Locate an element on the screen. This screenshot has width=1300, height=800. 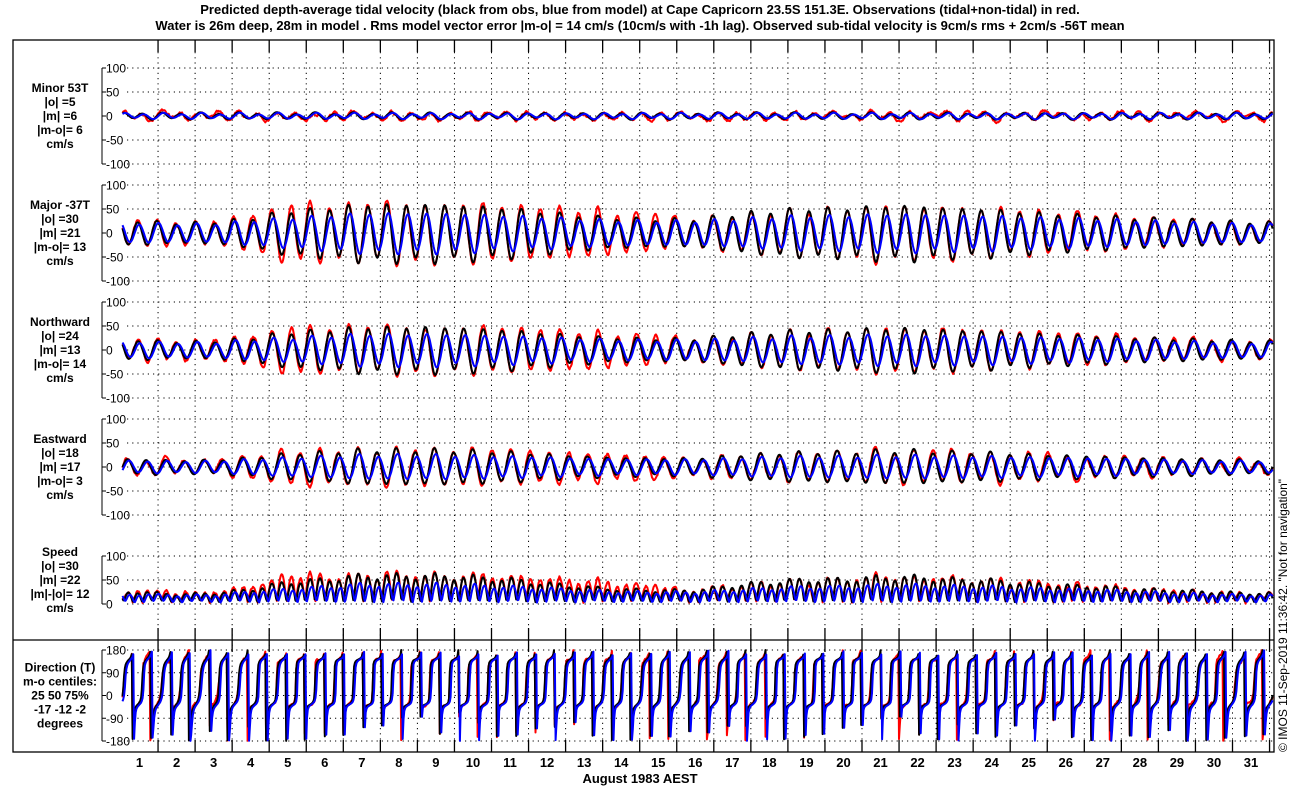
y-tick-label: 90 is located at coordinates (113, 673).